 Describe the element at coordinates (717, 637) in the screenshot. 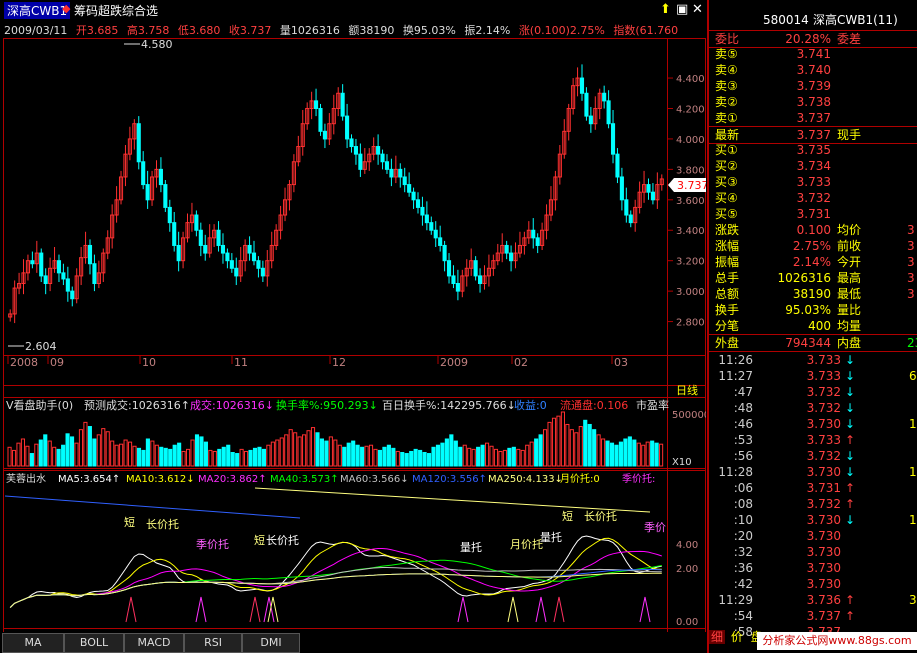

I see `tab-detail: 细` at that location.